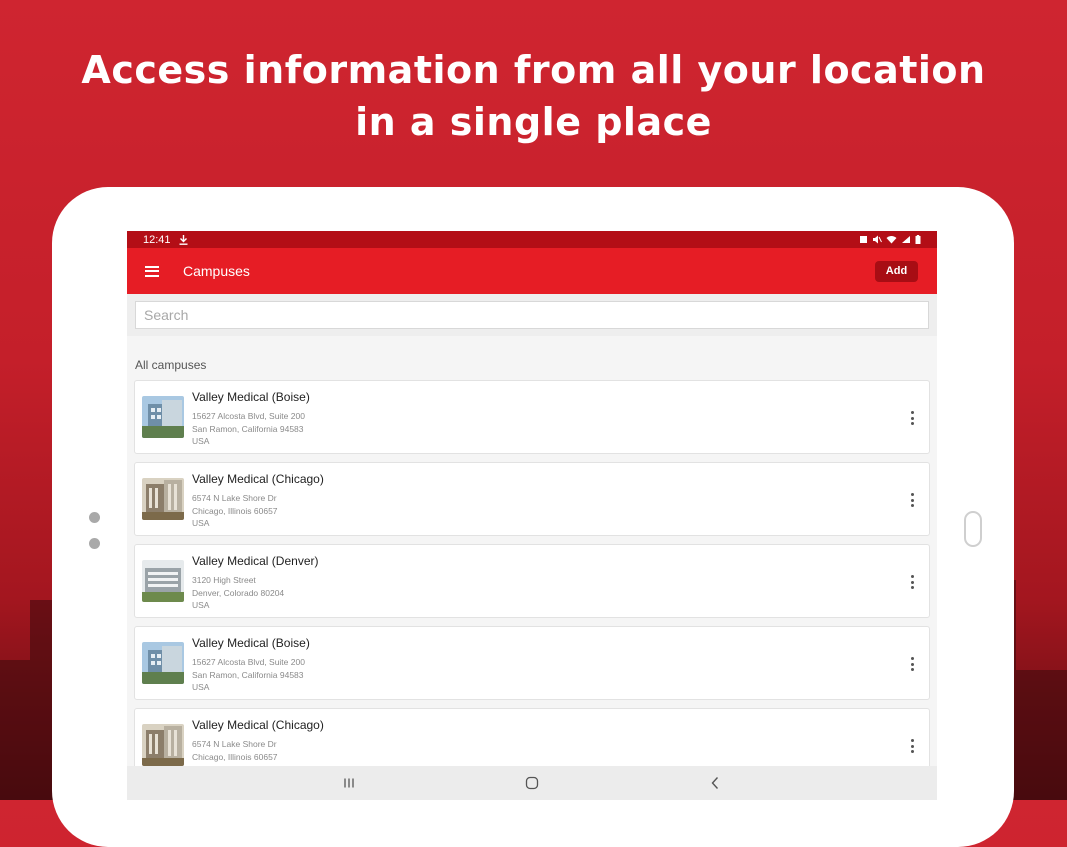  Describe the element at coordinates (891, 240) in the screenshot. I see `wifi-icon` at that location.